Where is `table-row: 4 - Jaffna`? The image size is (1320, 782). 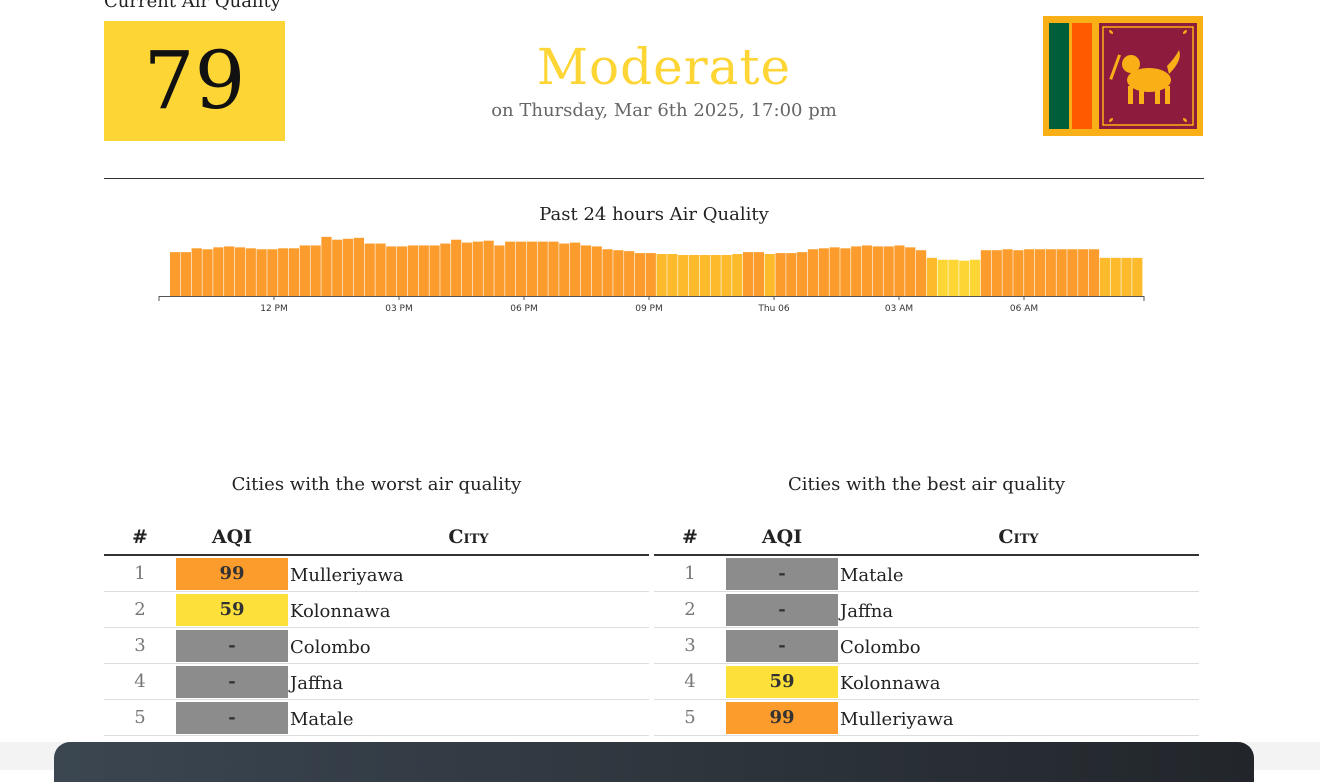
table-row: 4 - Jaffna is located at coordinates (376, 682).